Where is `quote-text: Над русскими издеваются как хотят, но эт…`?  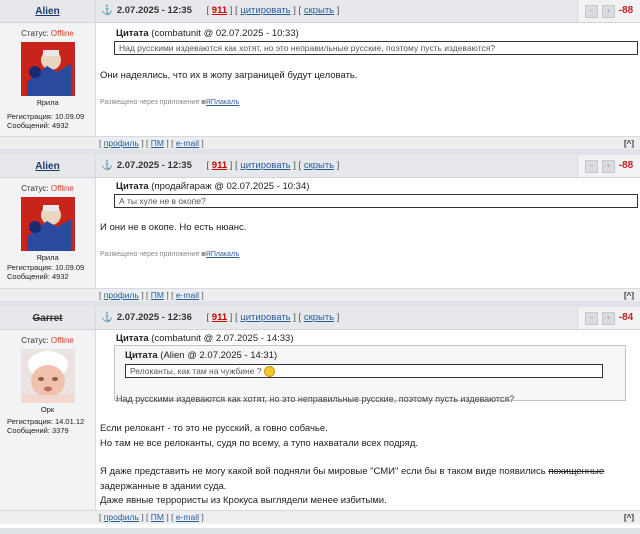 quote-text: Над русскими издеваются как хотят, но эт… is located at coordinates (376, 48).